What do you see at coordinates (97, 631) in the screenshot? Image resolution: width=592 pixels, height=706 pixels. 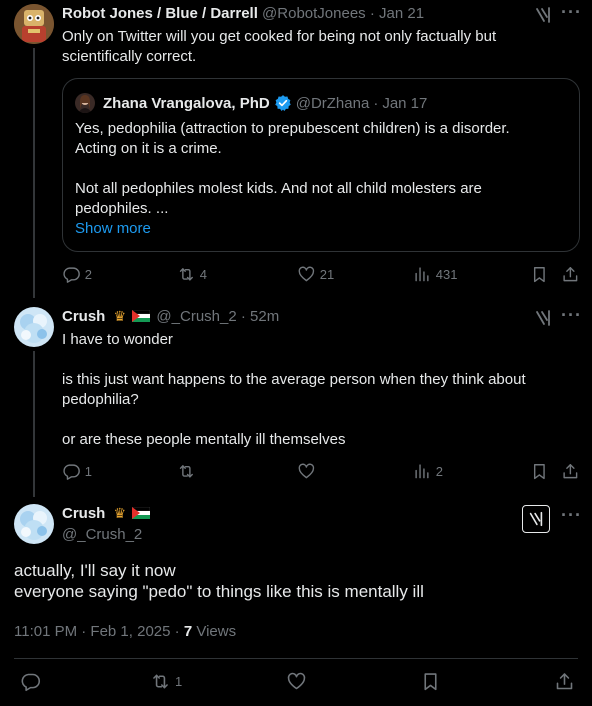 I see `timestamp: 11:01 PM · Feb 1, 2025 ·` at bounding box center [97, 631].